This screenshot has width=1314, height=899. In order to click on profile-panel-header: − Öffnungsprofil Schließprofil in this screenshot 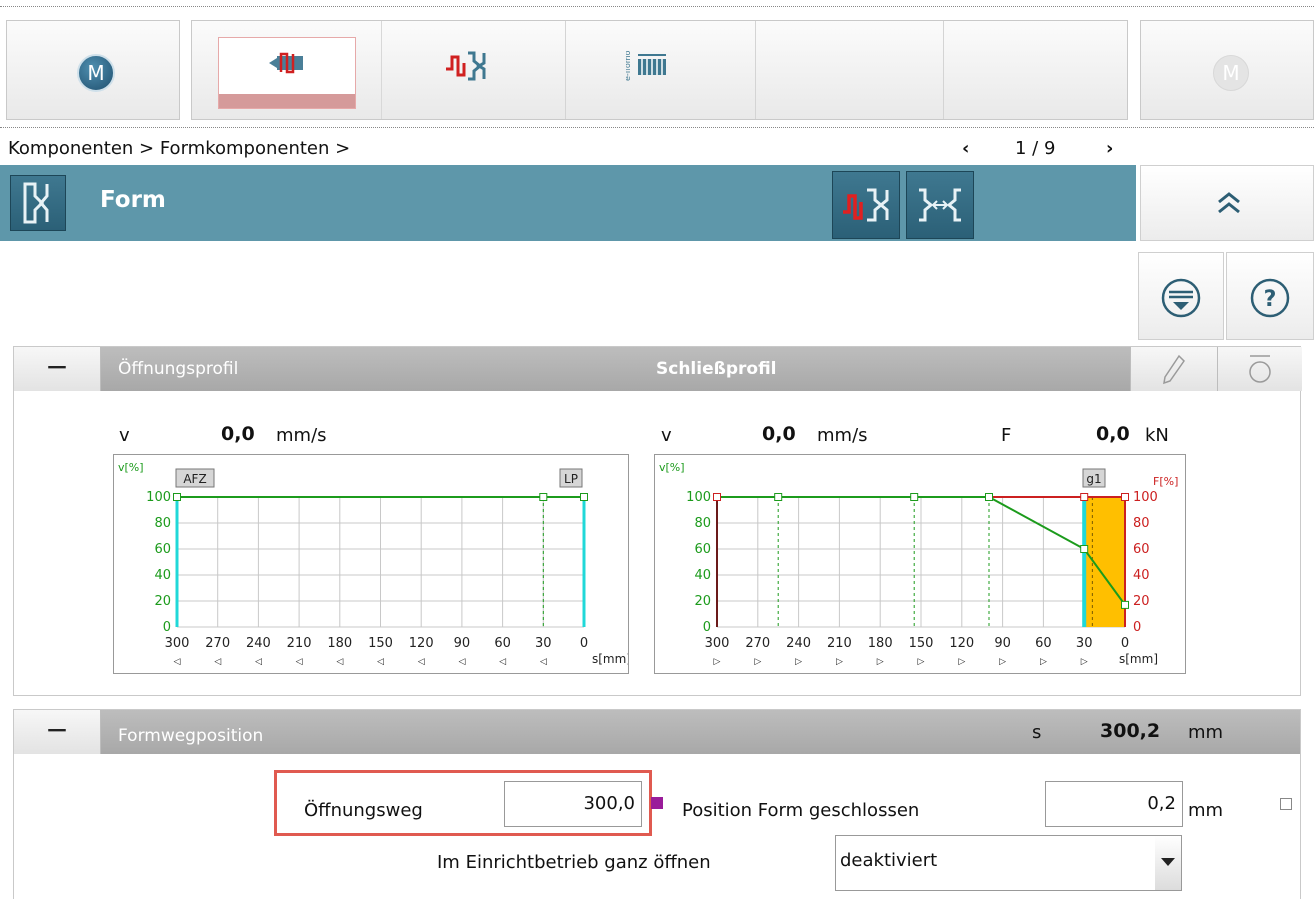, I will do `click(658, 369)`.